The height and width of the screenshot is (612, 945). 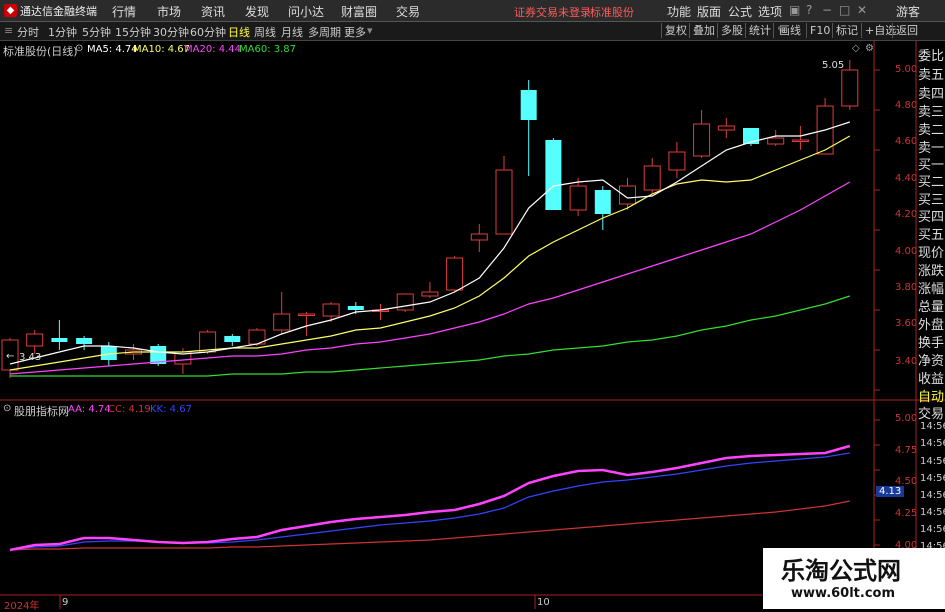 What do you see at coordinates (931, 92) in the screenshot?
I see `side-item-ask4: 卖四` at bounding box center [931, 92].